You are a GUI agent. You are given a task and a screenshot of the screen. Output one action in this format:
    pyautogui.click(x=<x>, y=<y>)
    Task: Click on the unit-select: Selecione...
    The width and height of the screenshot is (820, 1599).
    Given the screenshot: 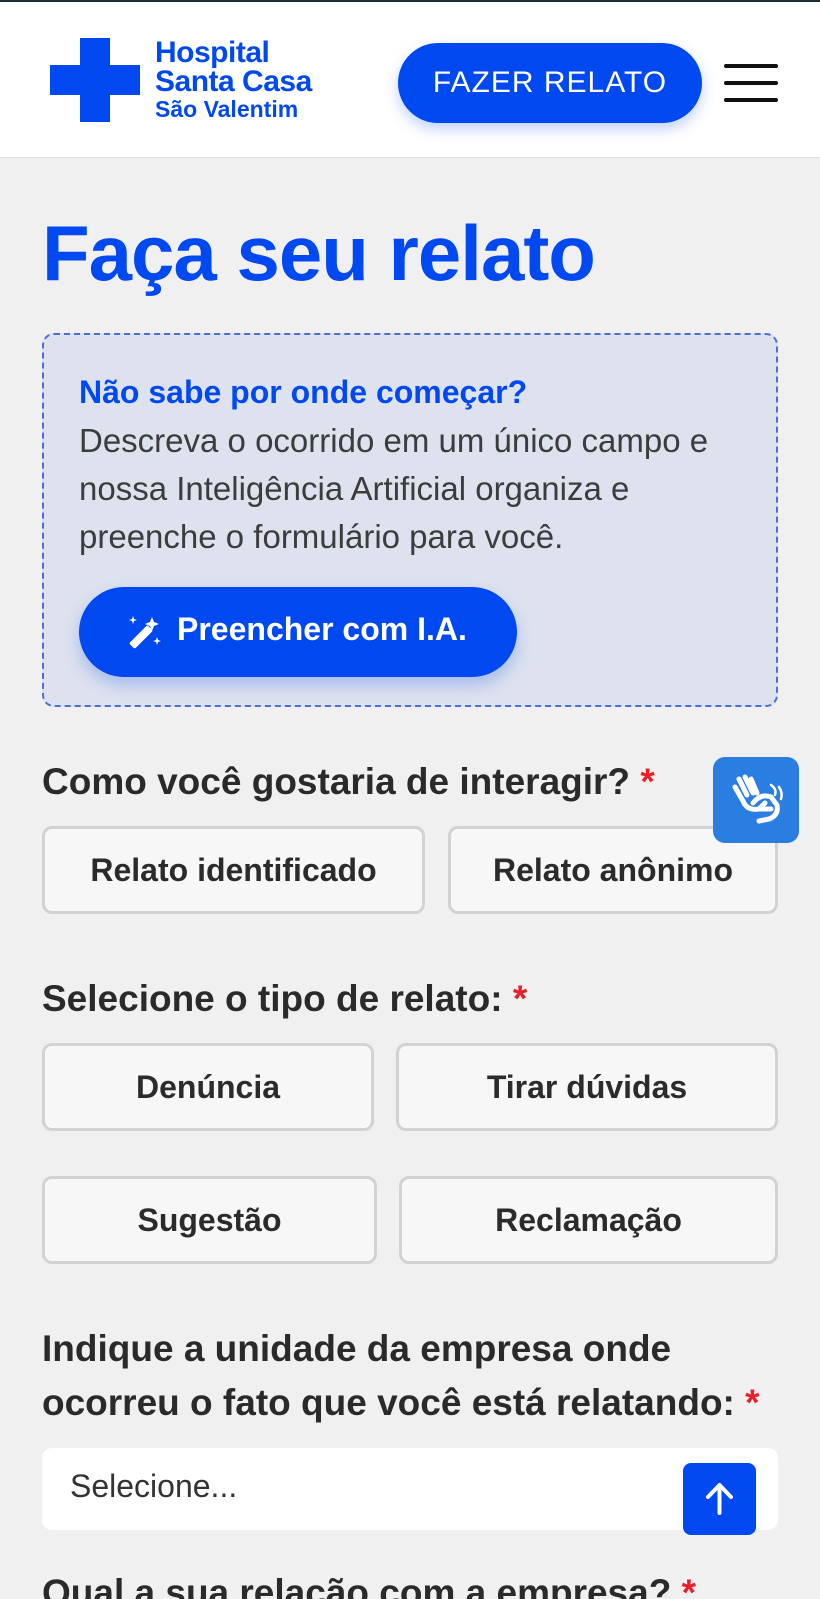 What is the action you would take?
    pyautogui.click(x=410, y=1489)
    